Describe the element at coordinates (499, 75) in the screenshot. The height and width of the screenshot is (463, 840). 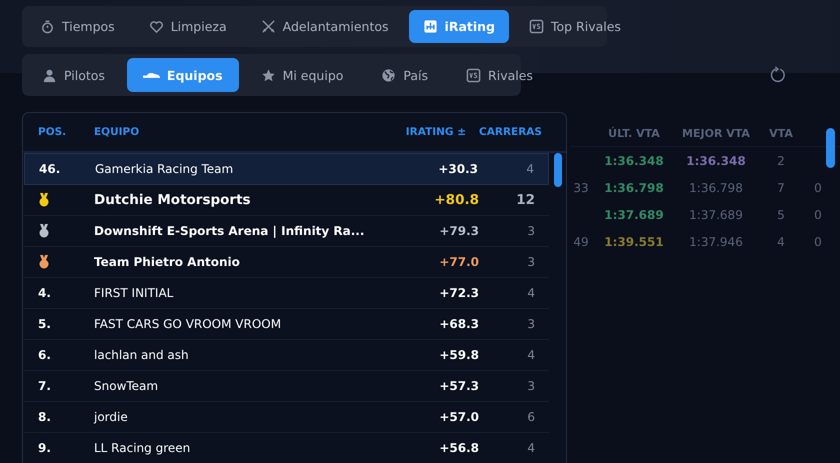
I see `tab: Rivales` at that location.